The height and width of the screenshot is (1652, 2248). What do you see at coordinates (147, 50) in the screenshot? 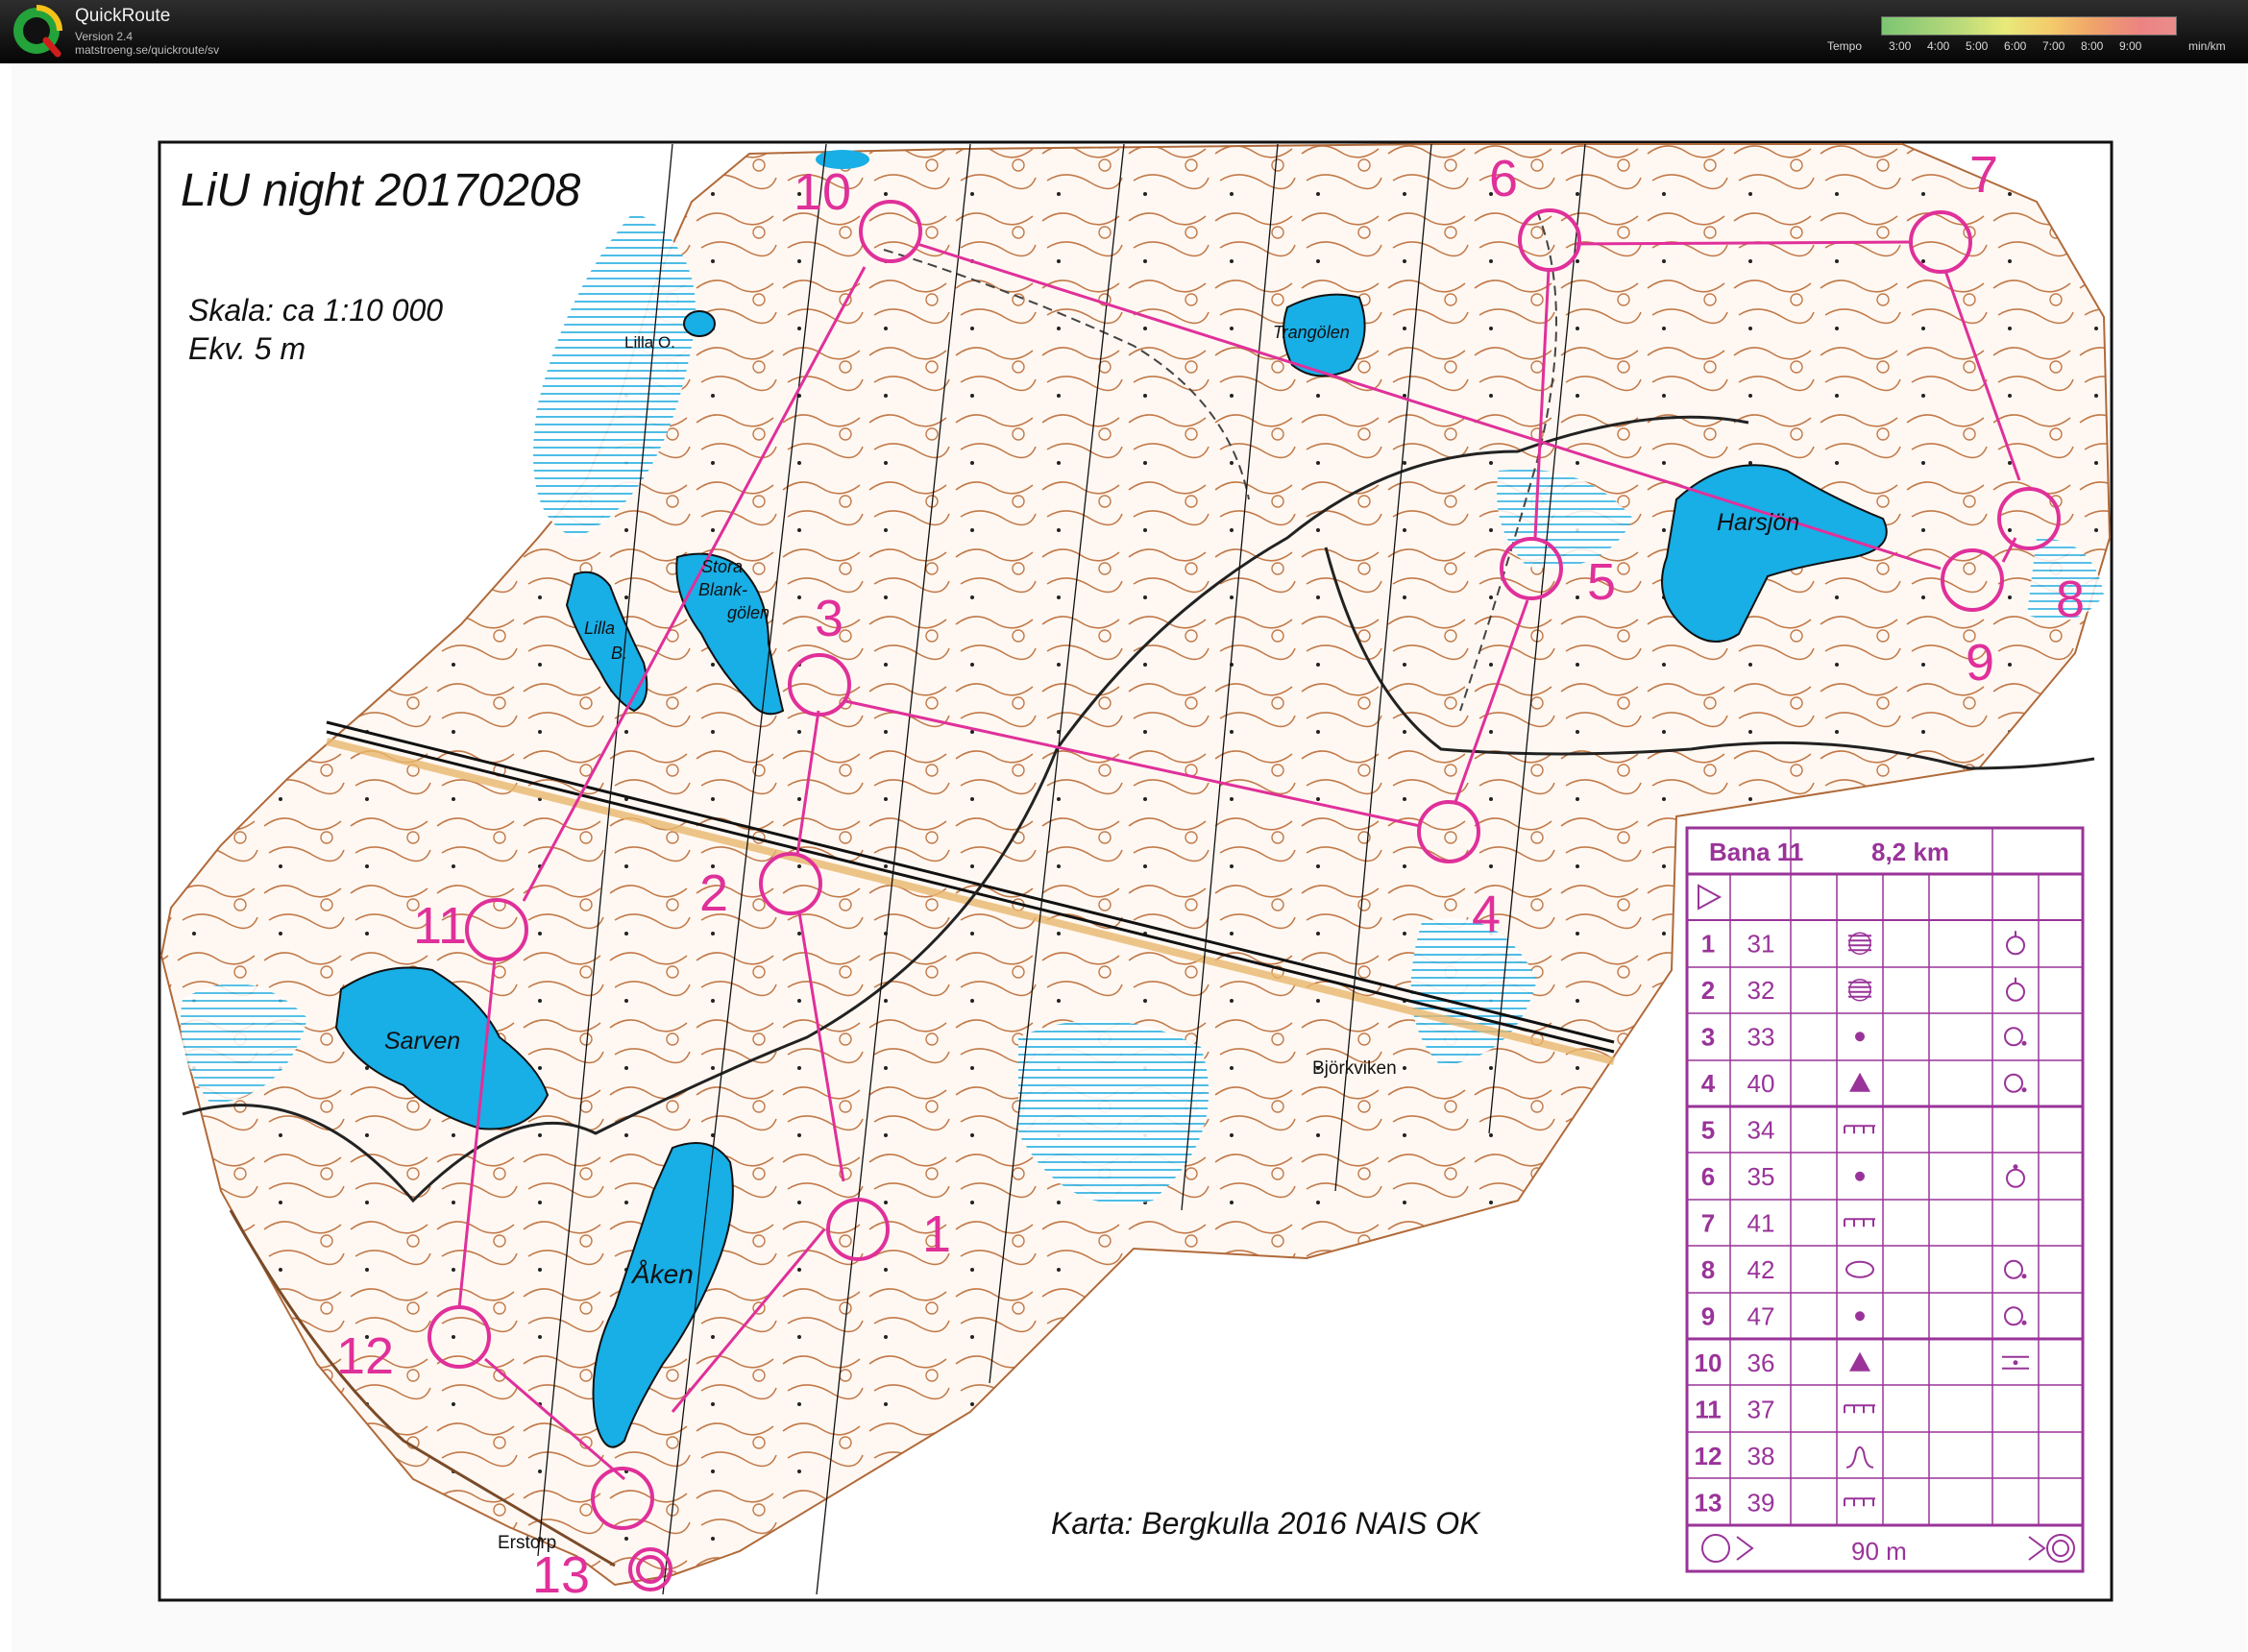
I see `app-url: matstroeng.se/quickroute/sv` at bounding box center [147, 50].